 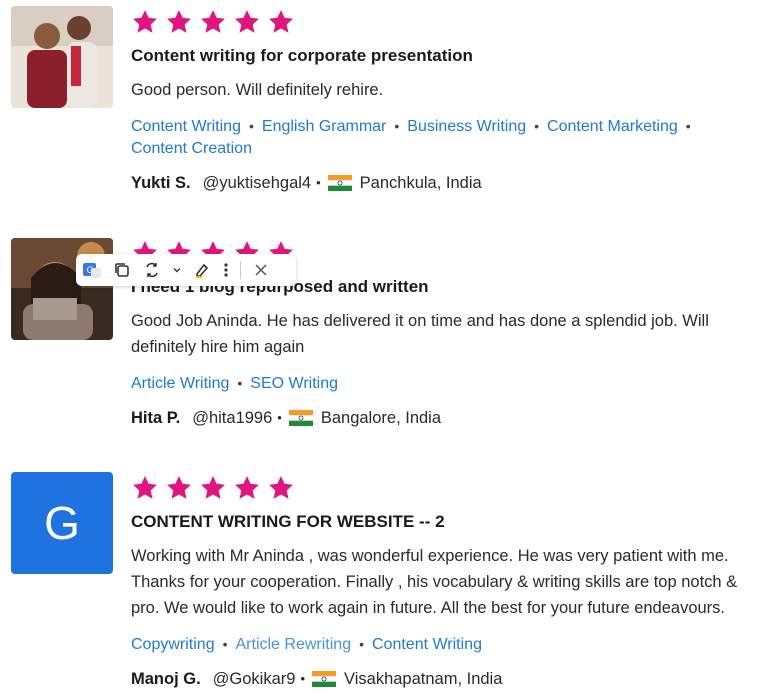 What do you see at coordinates (261, 270) in the screenshot?
I see `close-icon` at bounding box center [261, 270].